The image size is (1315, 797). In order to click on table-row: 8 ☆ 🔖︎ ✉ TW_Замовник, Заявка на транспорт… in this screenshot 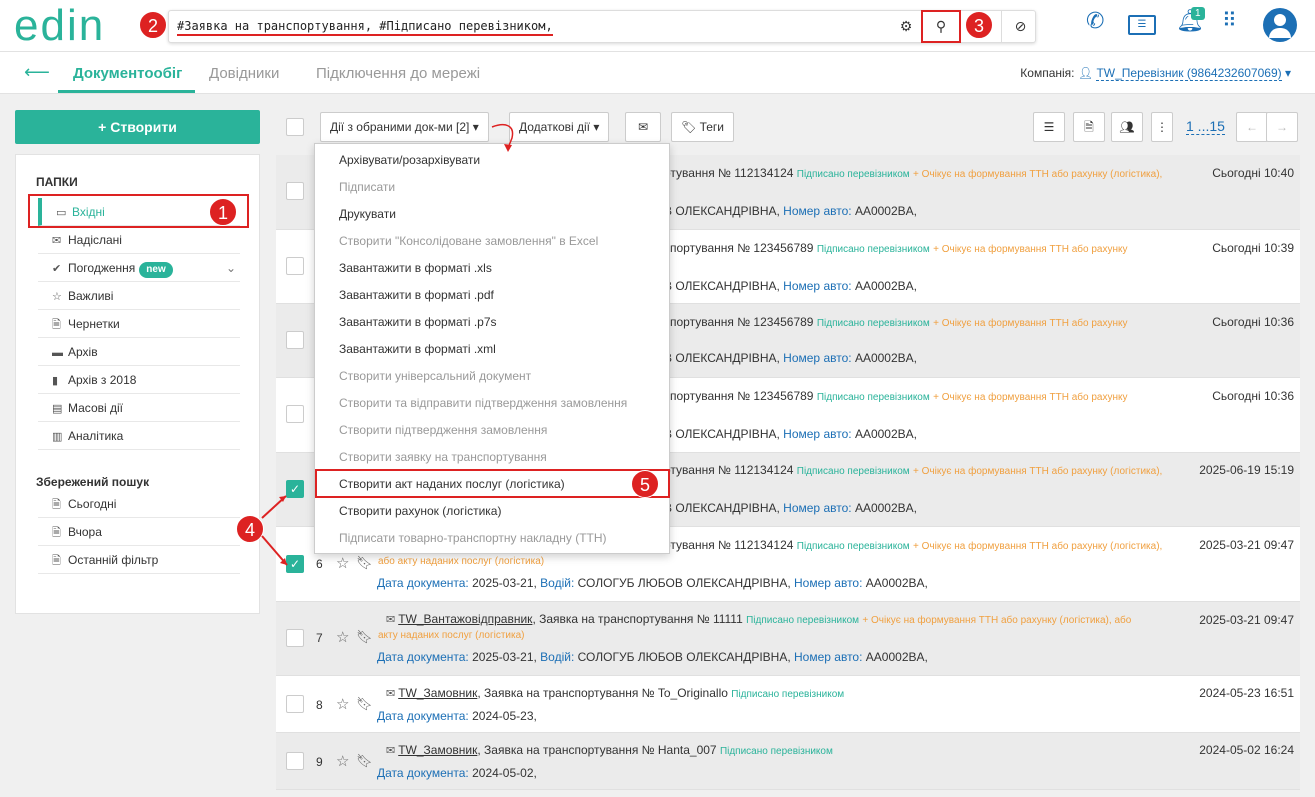, I will do `click(788, 704)`.